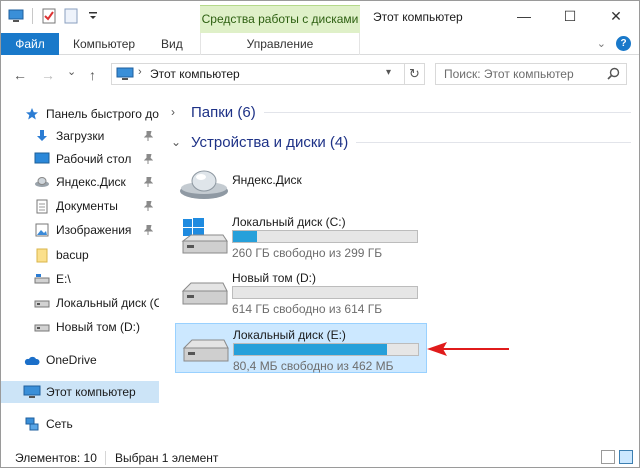  What do you see at coordinates (301, 292) in the screenshot?
I see `drive-tile-new-volume-d: Новый том (D:) 614 ГБ свободно из 614 ГБ` at bounding box center [301, 292].